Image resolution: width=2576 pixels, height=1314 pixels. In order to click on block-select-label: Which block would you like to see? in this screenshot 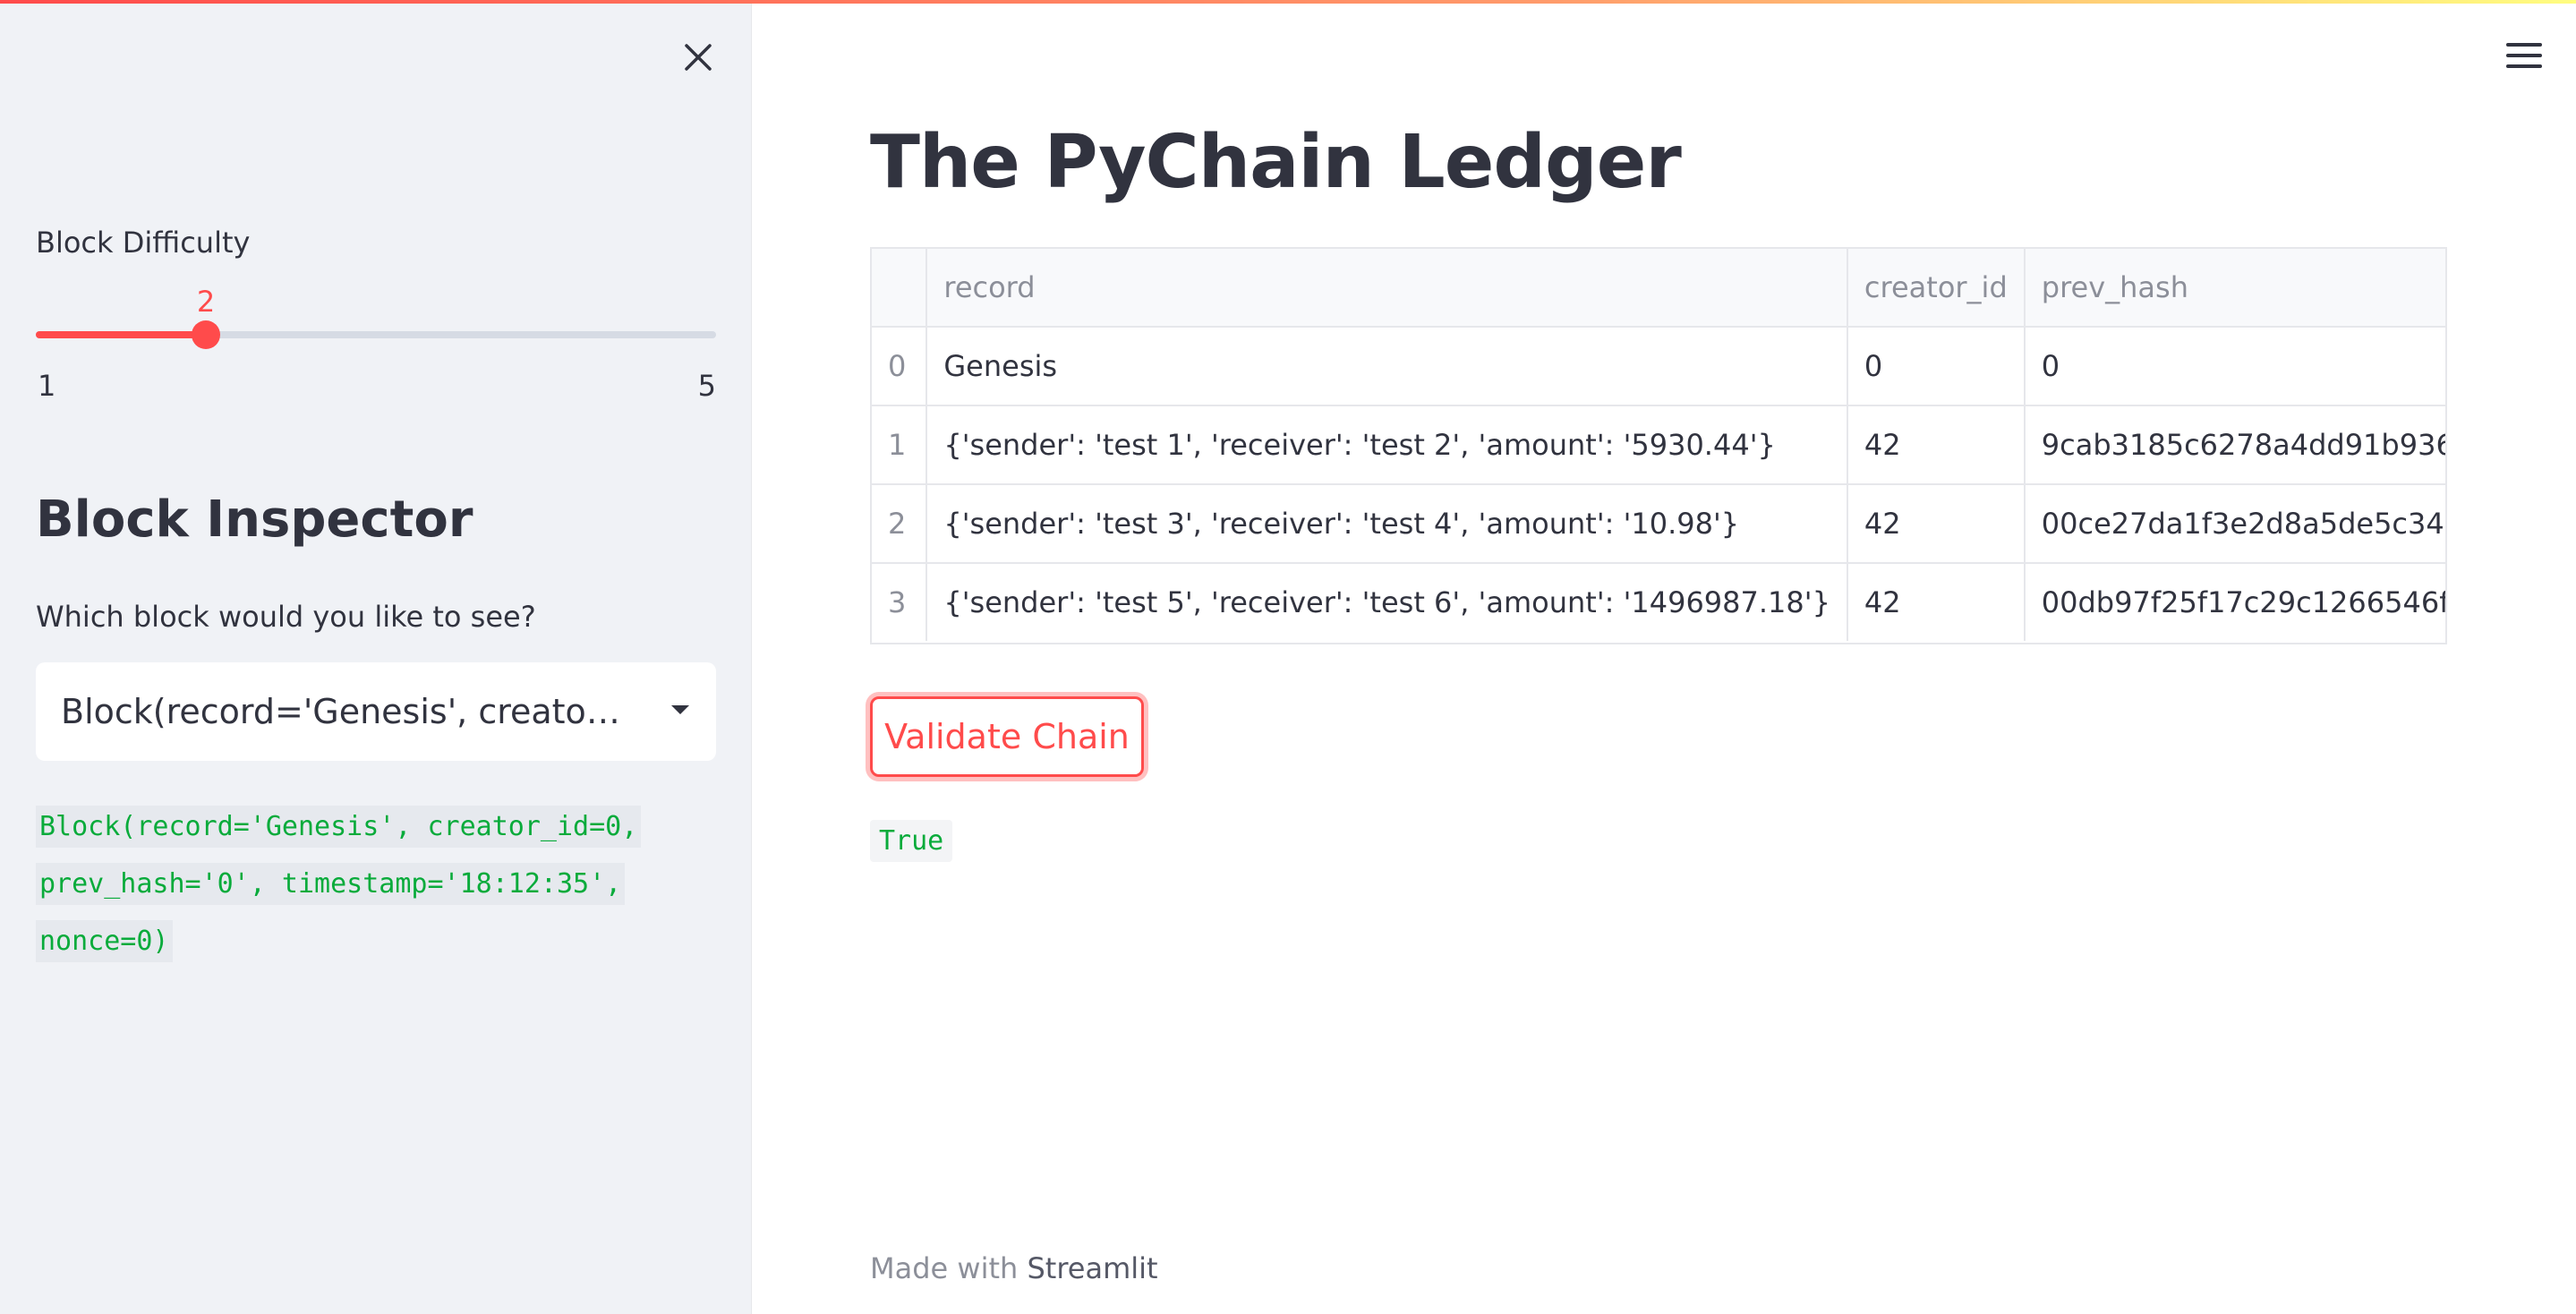, I will do `click(286, 617)`.